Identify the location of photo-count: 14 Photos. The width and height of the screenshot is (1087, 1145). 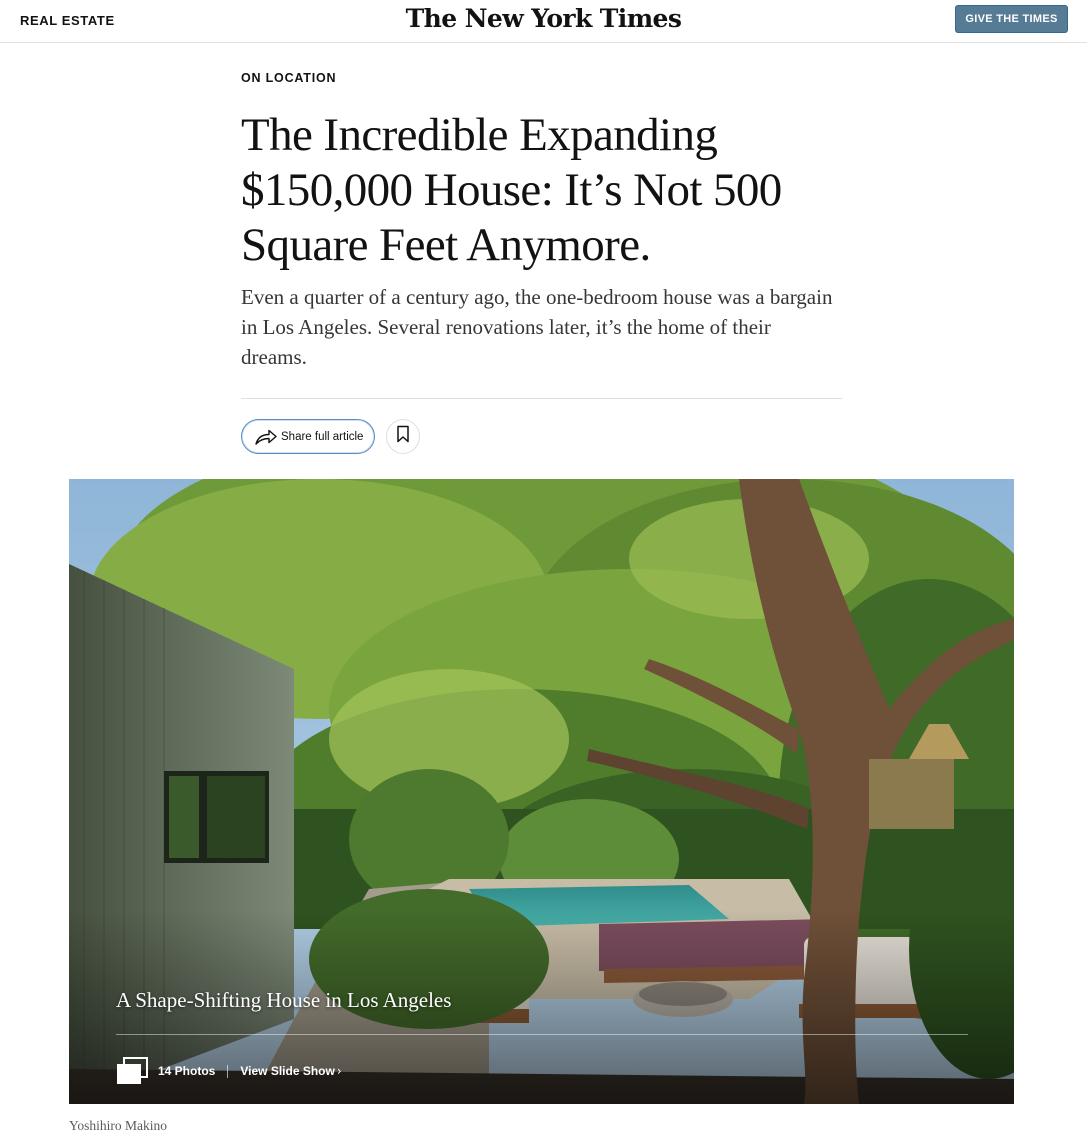
(187, 1071).